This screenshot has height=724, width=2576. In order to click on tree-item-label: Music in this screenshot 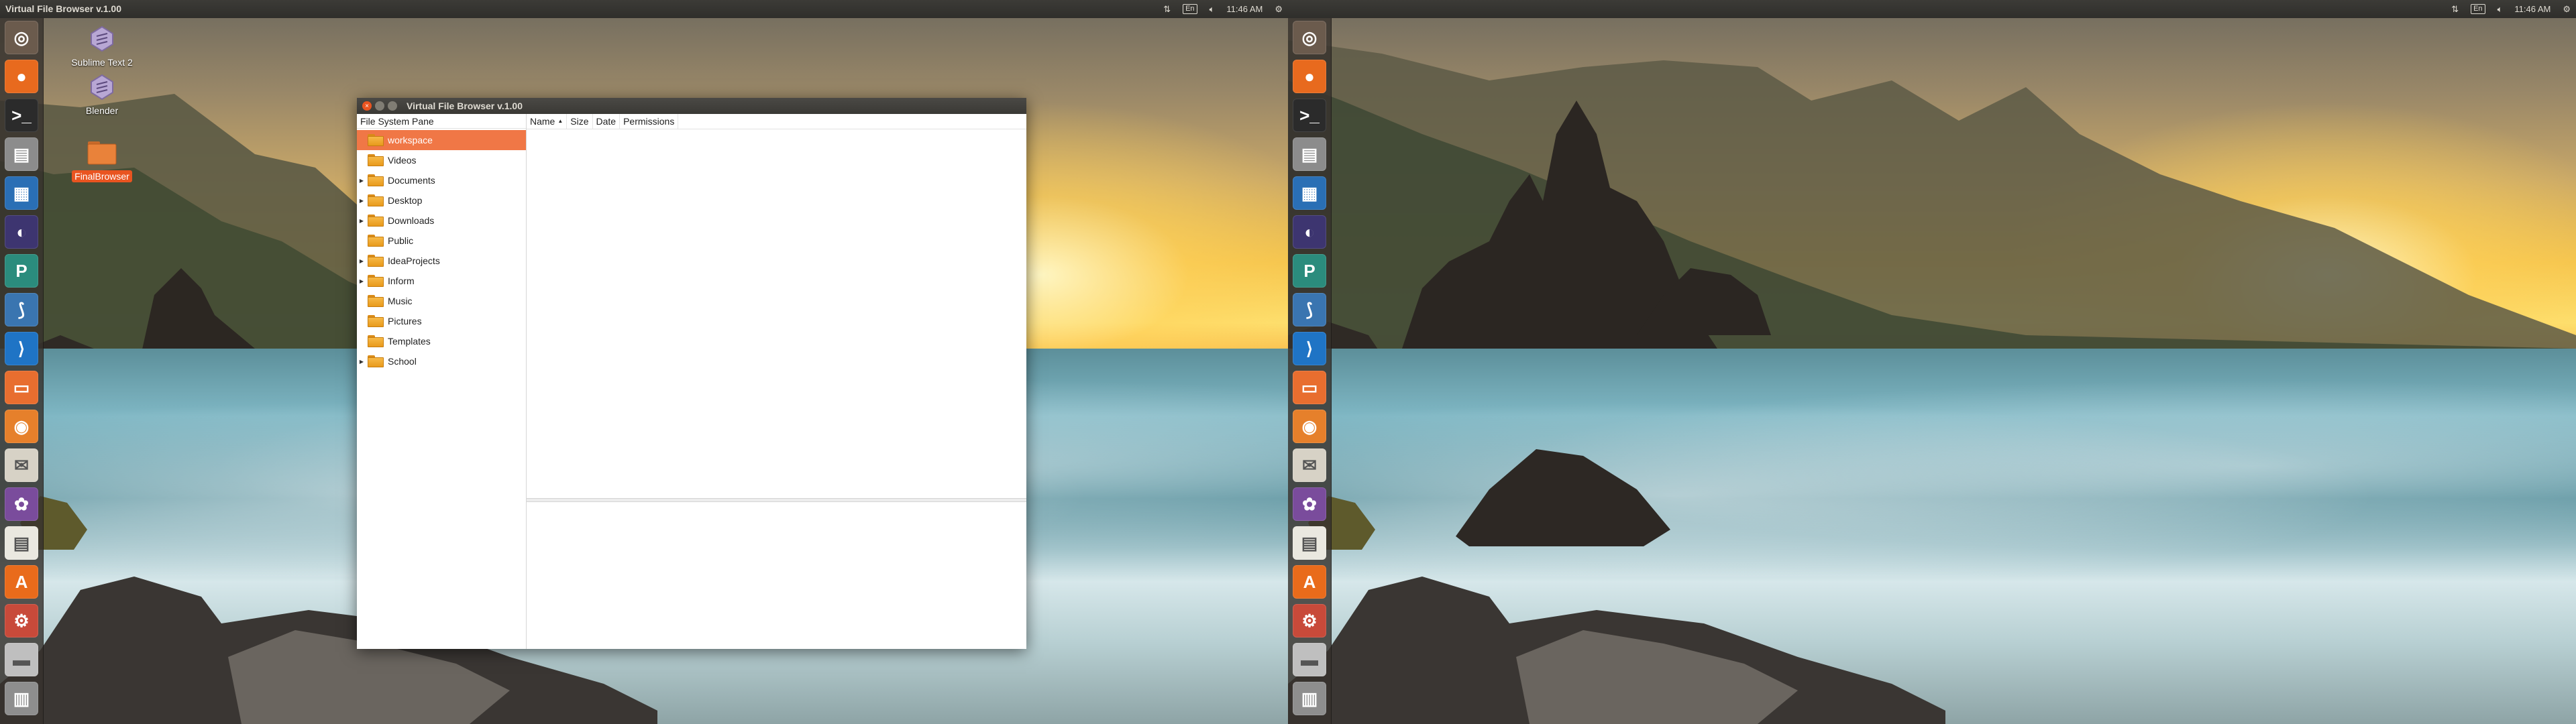, I will do `click(400, 301)`.